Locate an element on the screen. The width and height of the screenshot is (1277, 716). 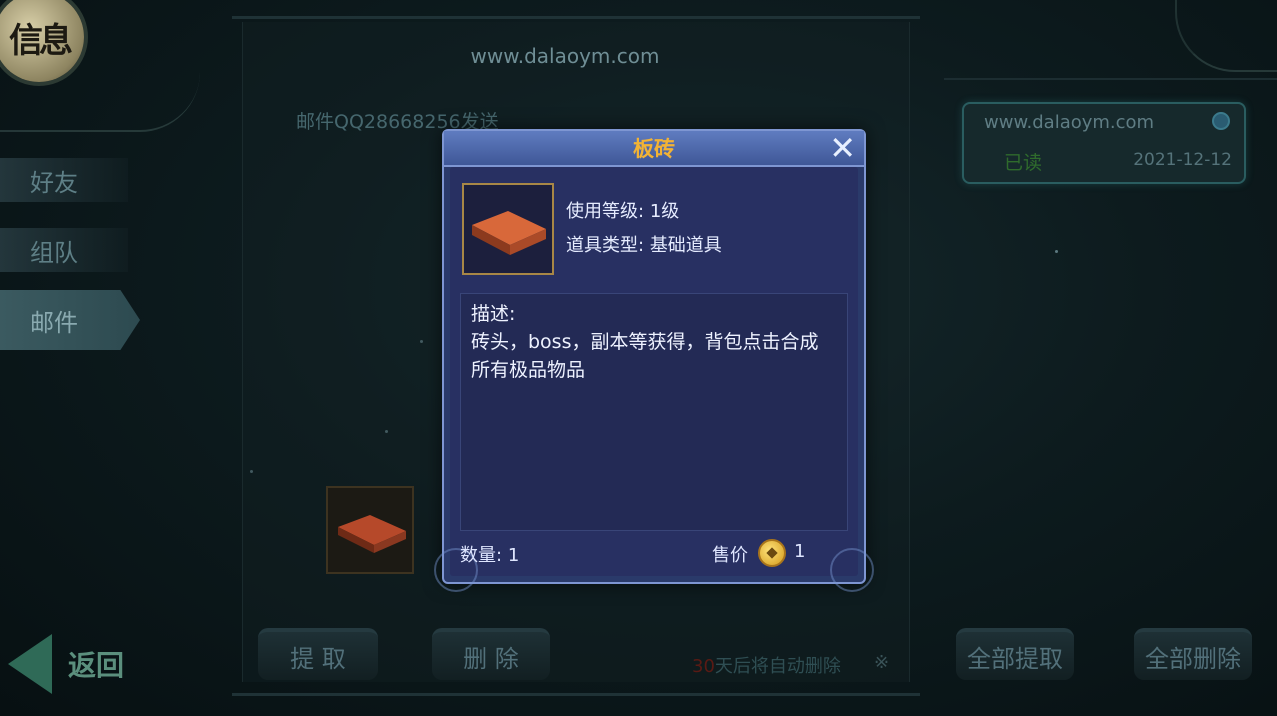
item-icon-frame is located at coordinates (508, 229).